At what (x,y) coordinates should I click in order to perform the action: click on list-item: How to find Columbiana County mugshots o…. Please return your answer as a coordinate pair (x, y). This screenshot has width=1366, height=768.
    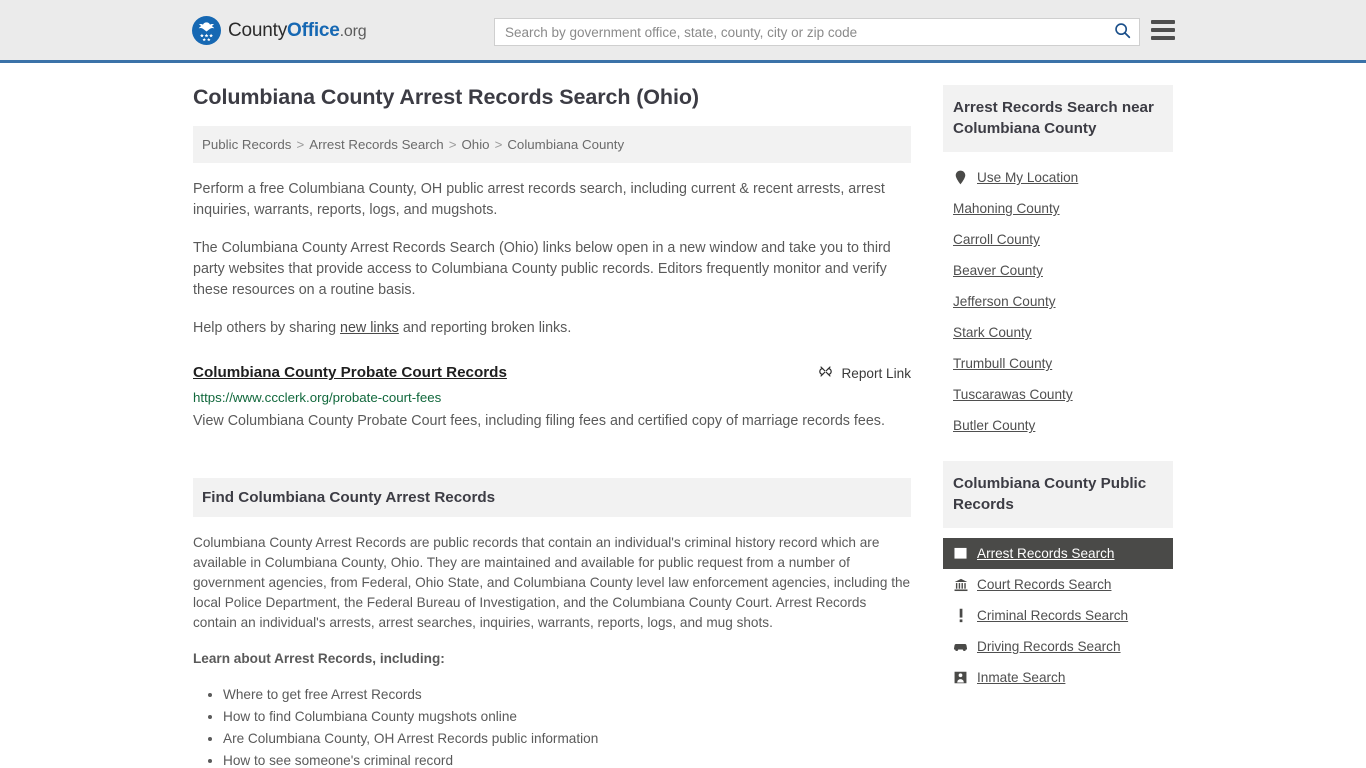
    Looking at the image, I should click on (567, 717).